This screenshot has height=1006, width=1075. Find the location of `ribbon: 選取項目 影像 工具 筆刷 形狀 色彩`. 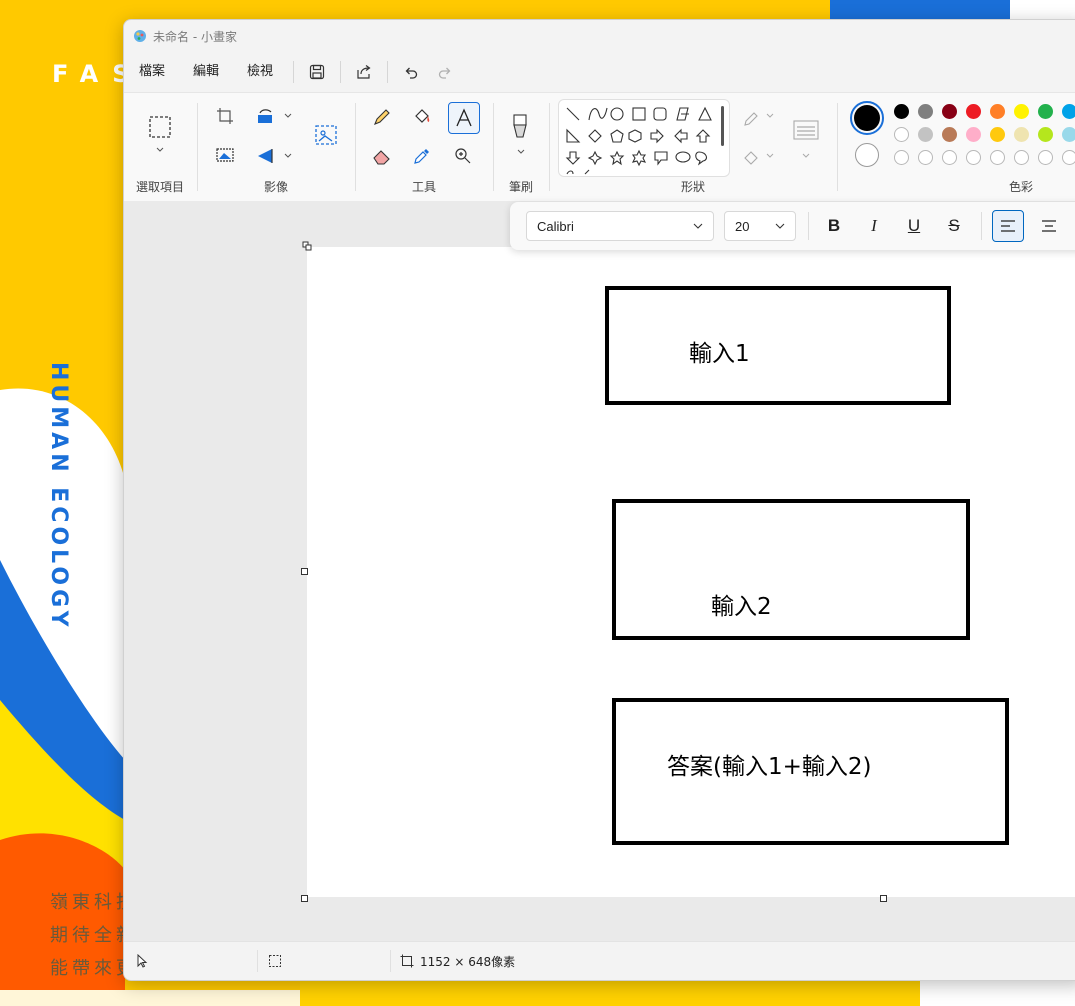

ribbon: 選取項目 影像 工具 筆刷 形狀 色彩 is located at coordinates (599, 147).